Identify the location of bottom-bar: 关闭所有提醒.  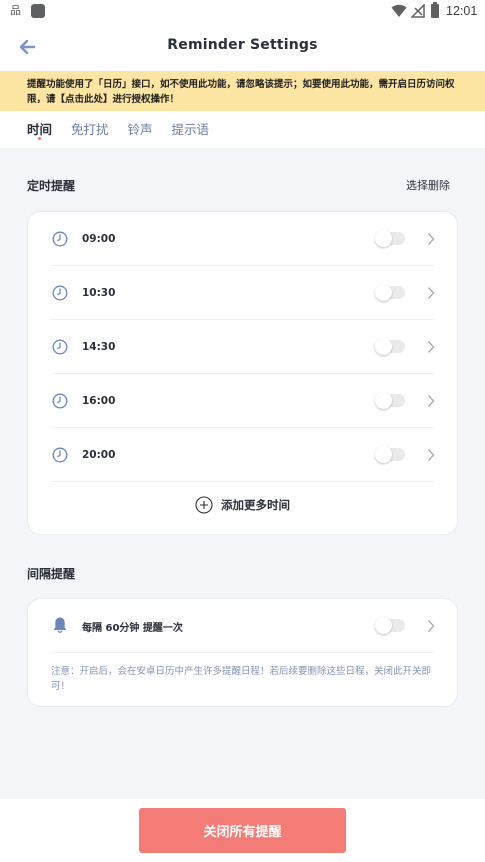
(242, 830).